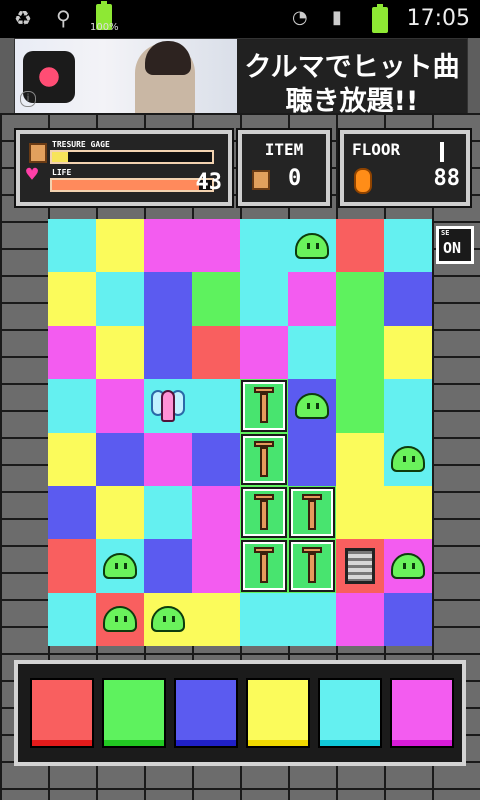 This screenshot has height=800, width=480. What do you see at coordinates (447, 178) in the screenshot?
I see `floor-number: 88` at bounding box center [447, 178].